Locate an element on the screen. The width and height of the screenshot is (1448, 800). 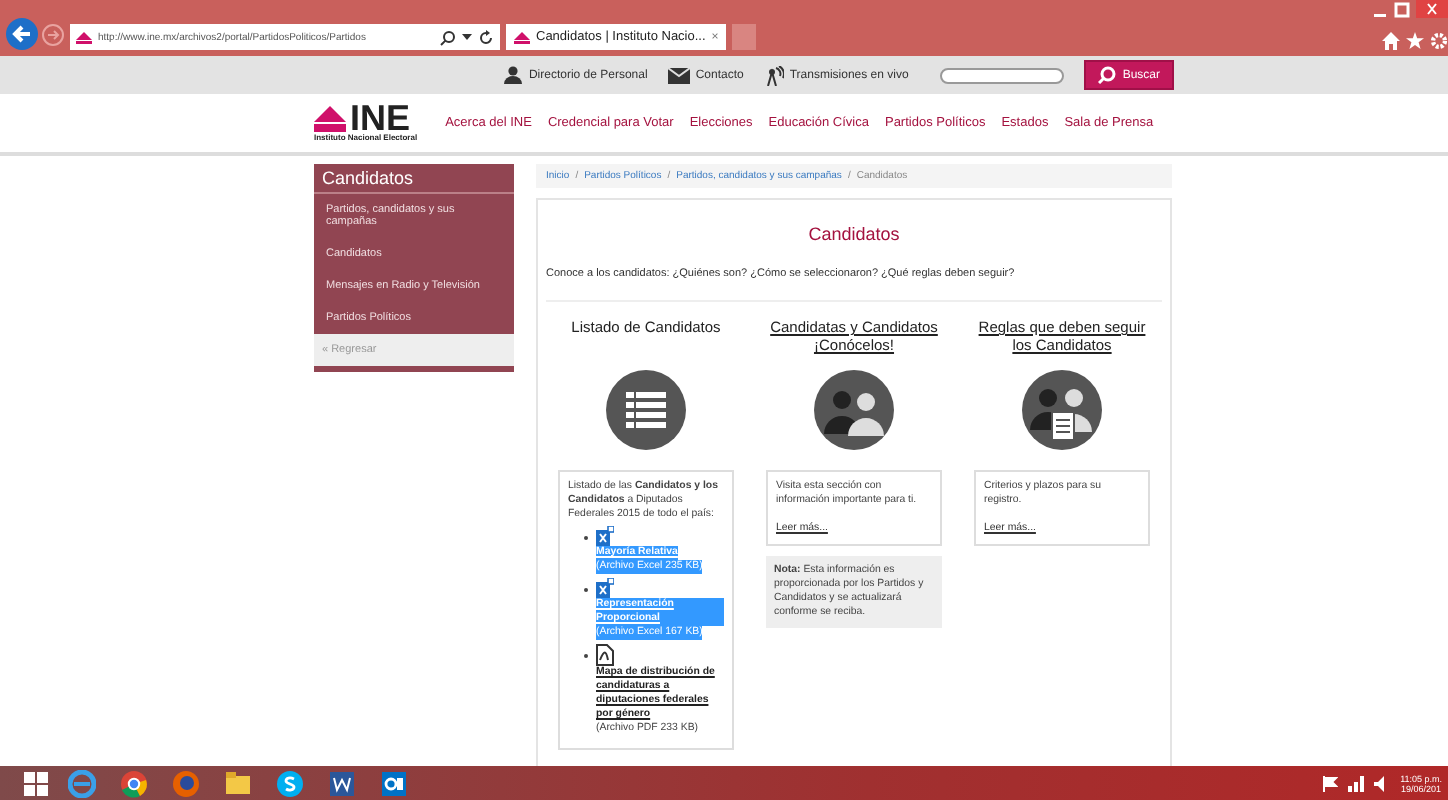
flag-icon is located at coordinates (1330, 783).